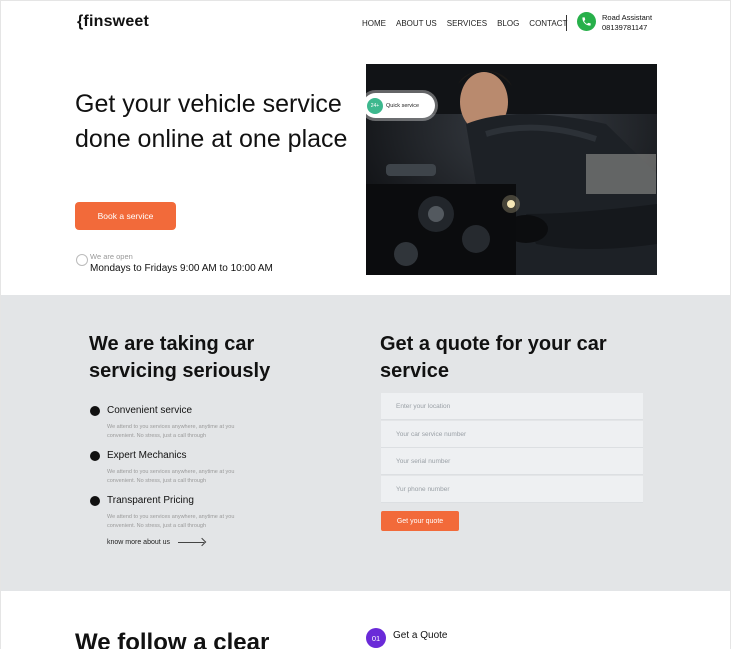  What do you see at coordinates (512, 406) in the screenshot?
I see `location-input` at bounding box center [512, 406].